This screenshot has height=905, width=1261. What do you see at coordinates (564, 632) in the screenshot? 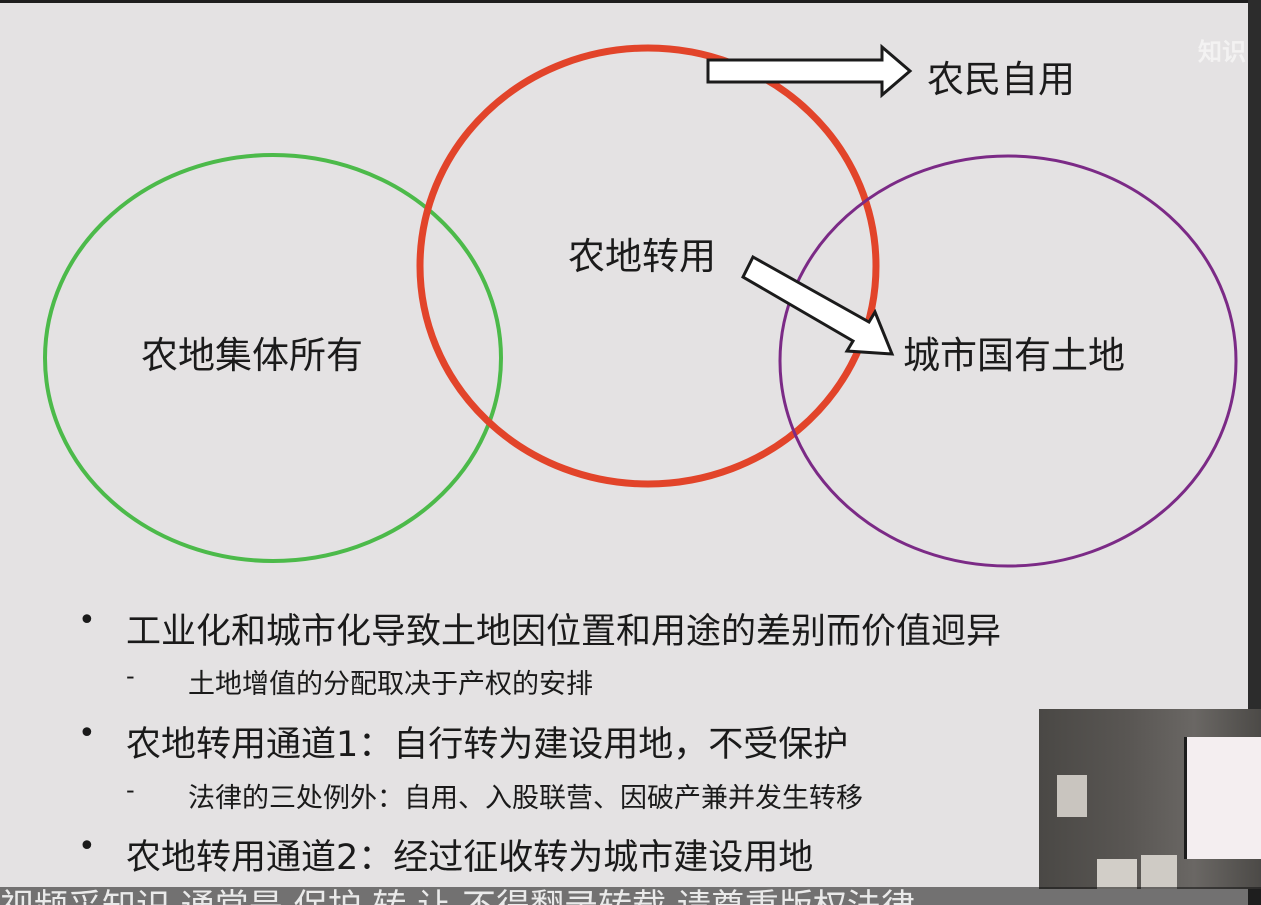
I see `bullet-text: 工业化和城市化导致土地因位置和用途的差别而价值迥异` at bounding box center [564, 632].